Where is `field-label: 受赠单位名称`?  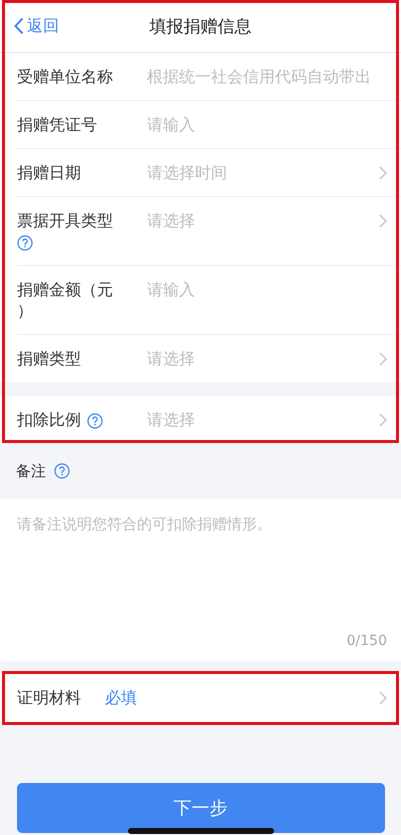
field-label: 受赠单位名称 is located at coordinates (65, 76).